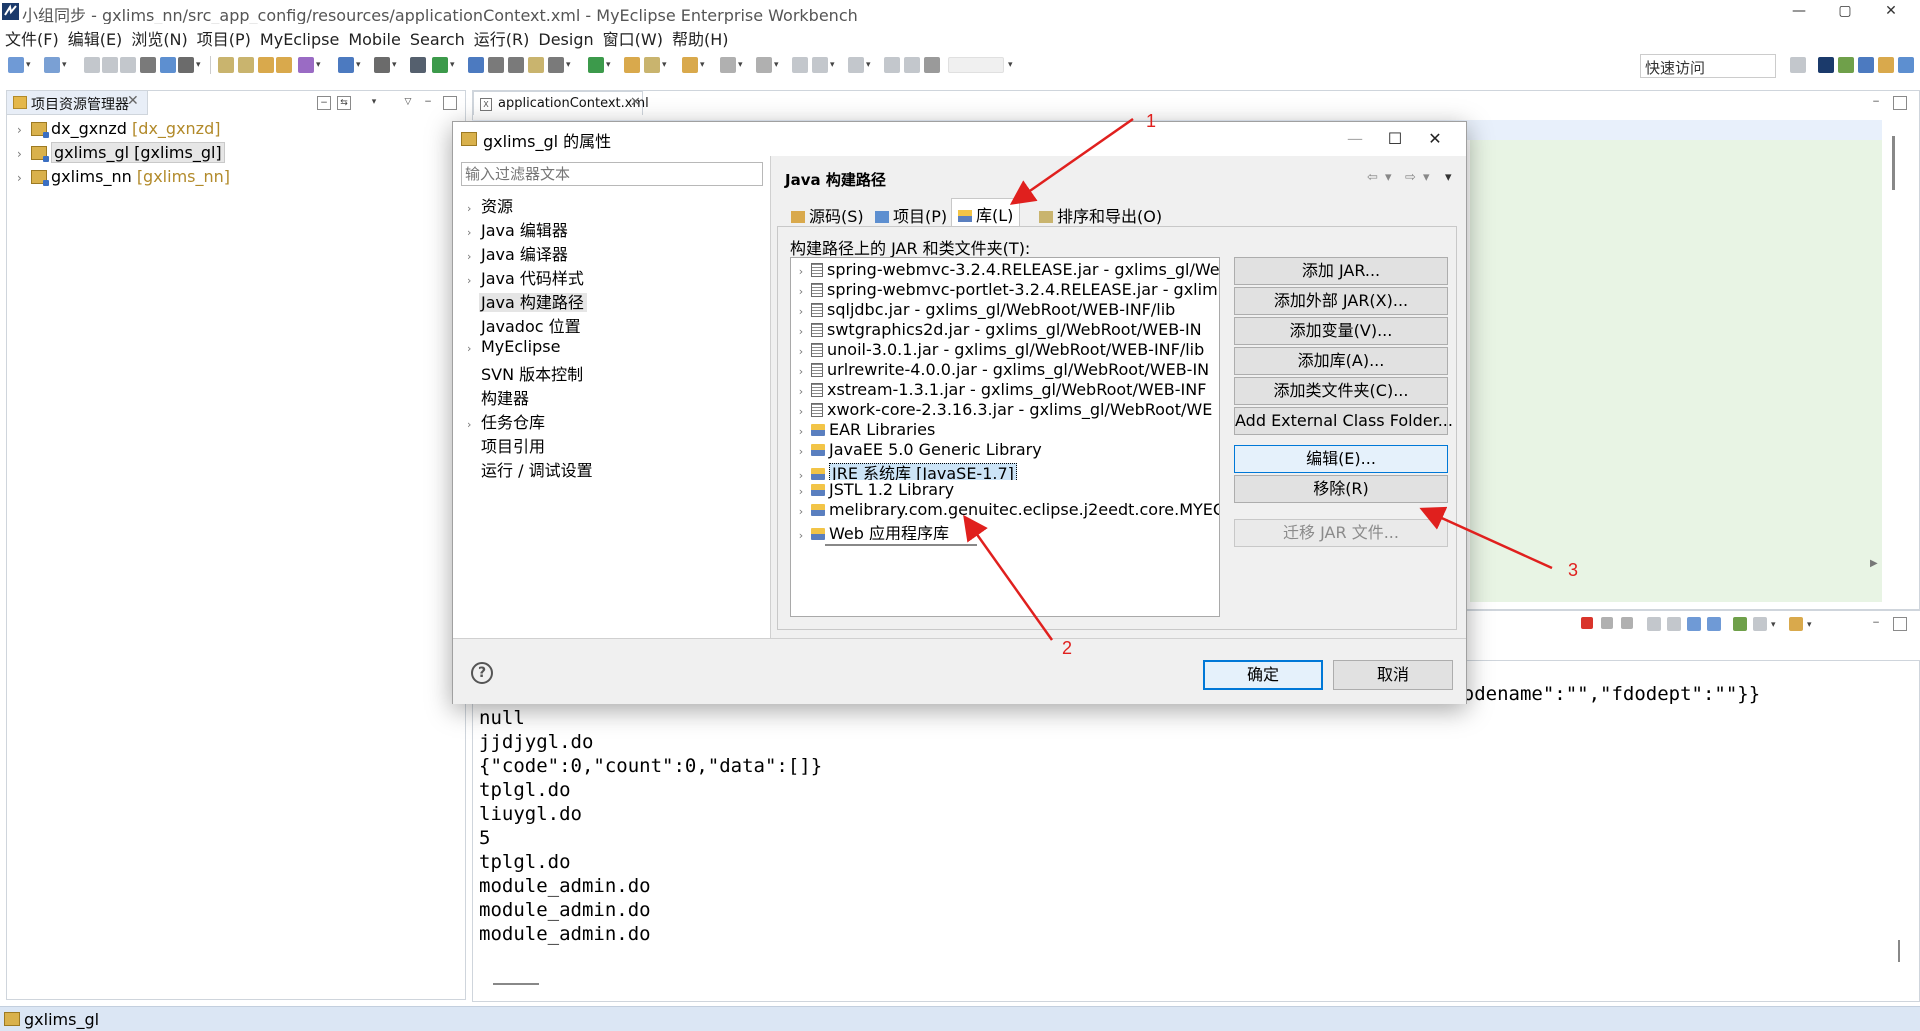 This screenshot has height=1031, width=1920. Describe the element at coordinates (346, 65) in the screenshot. I see `deploy-icon` at that location.